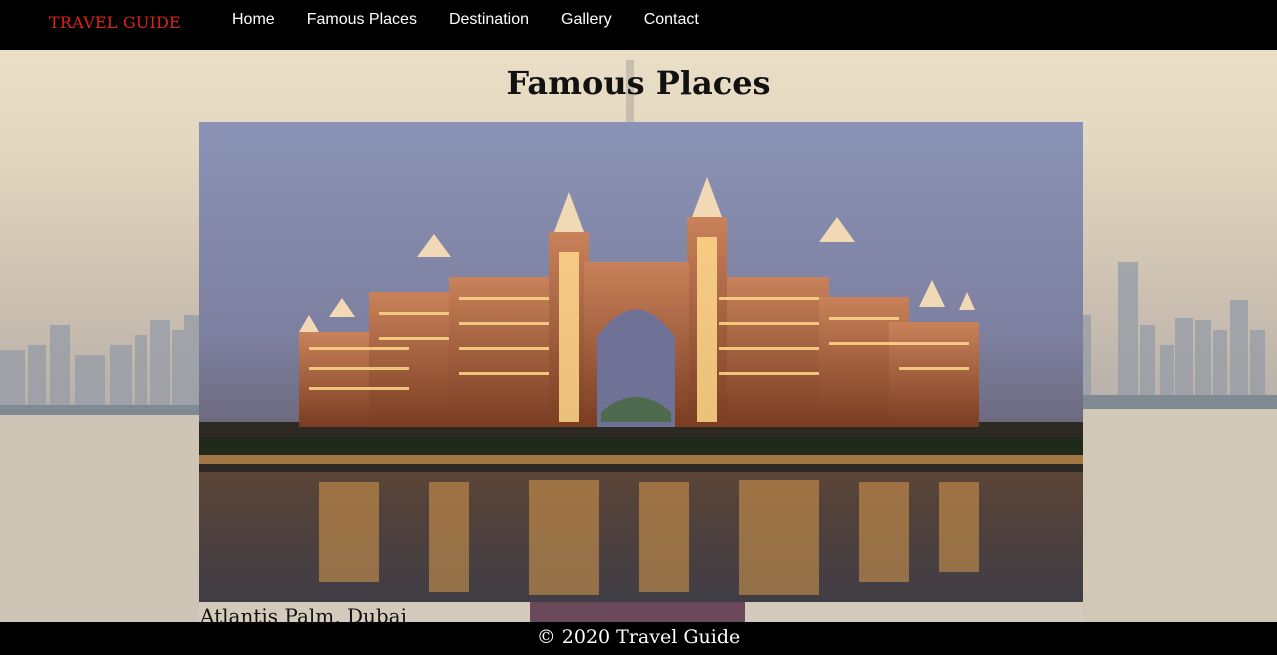  I want to click on page-footer: © 2020 Travel Guide, so click(638, 638).